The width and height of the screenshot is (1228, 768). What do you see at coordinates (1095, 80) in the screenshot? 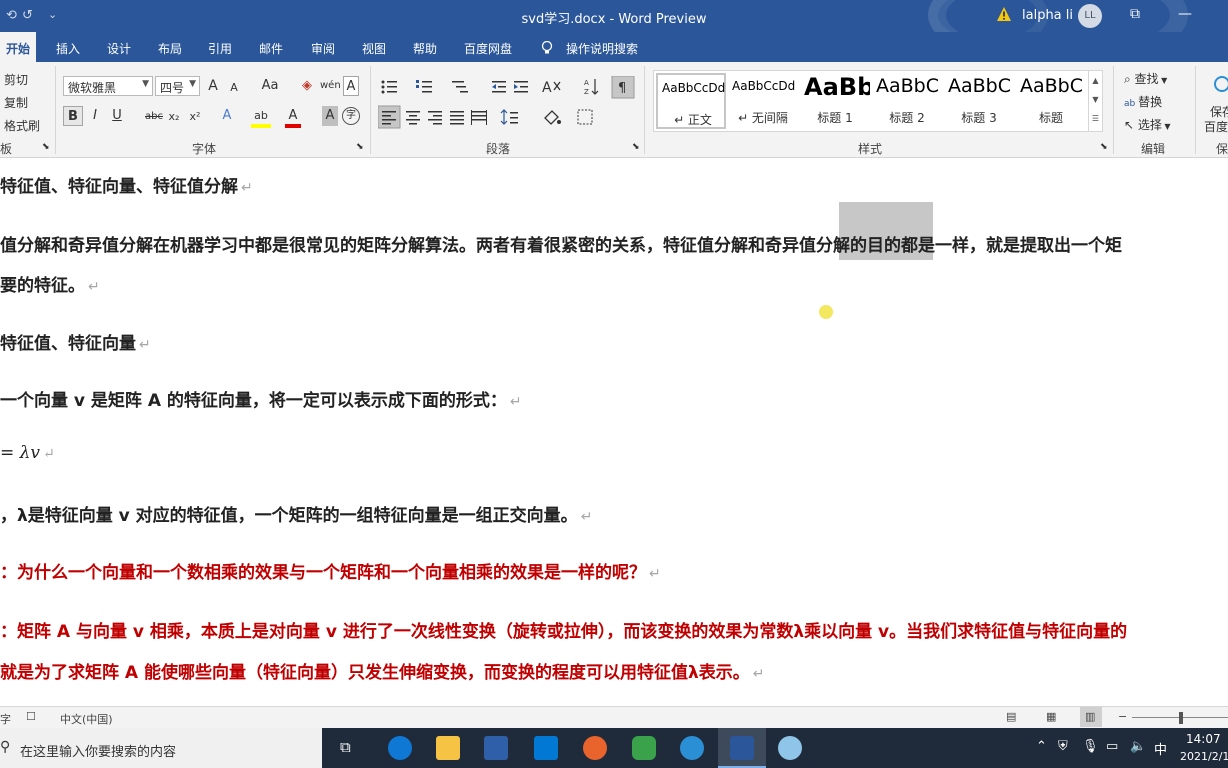
I see `chevron-up-icon: ▲` at bounding box center [1095, 80].